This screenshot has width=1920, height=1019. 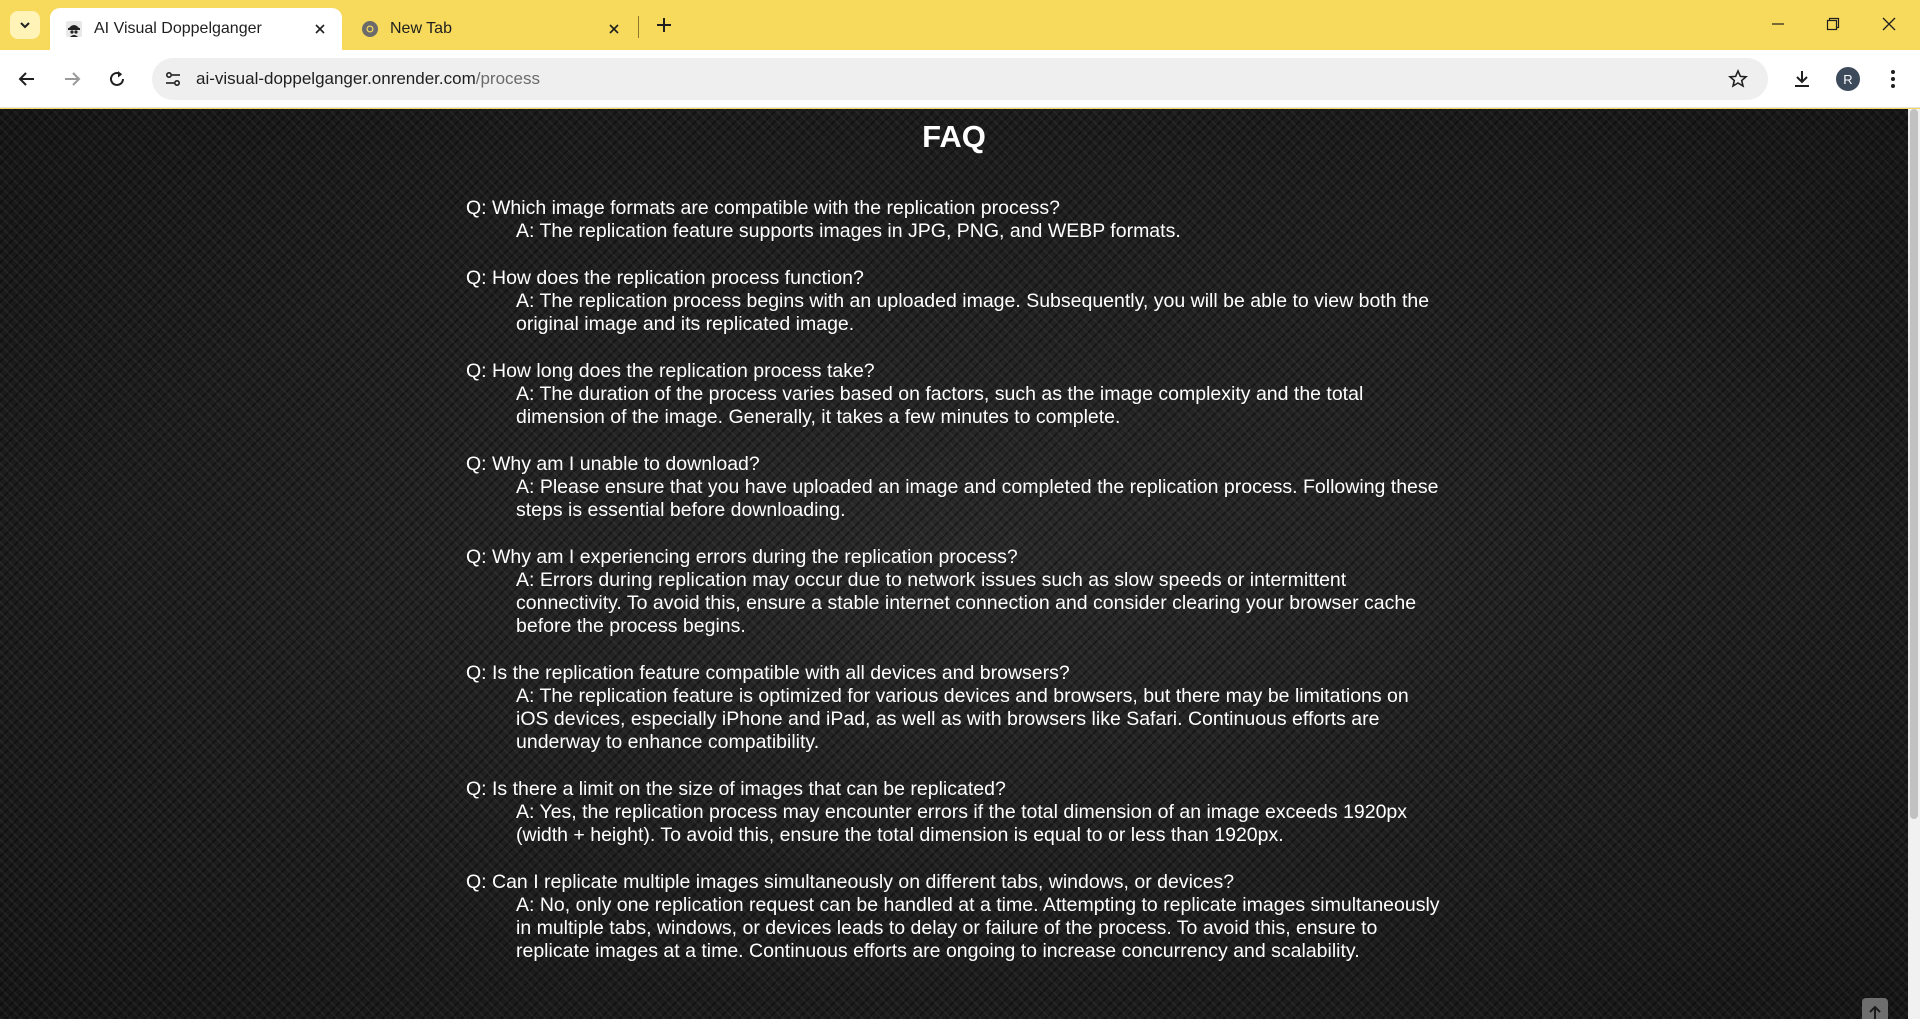 I want to click on chrome-icon, so click(x=370, y=29).